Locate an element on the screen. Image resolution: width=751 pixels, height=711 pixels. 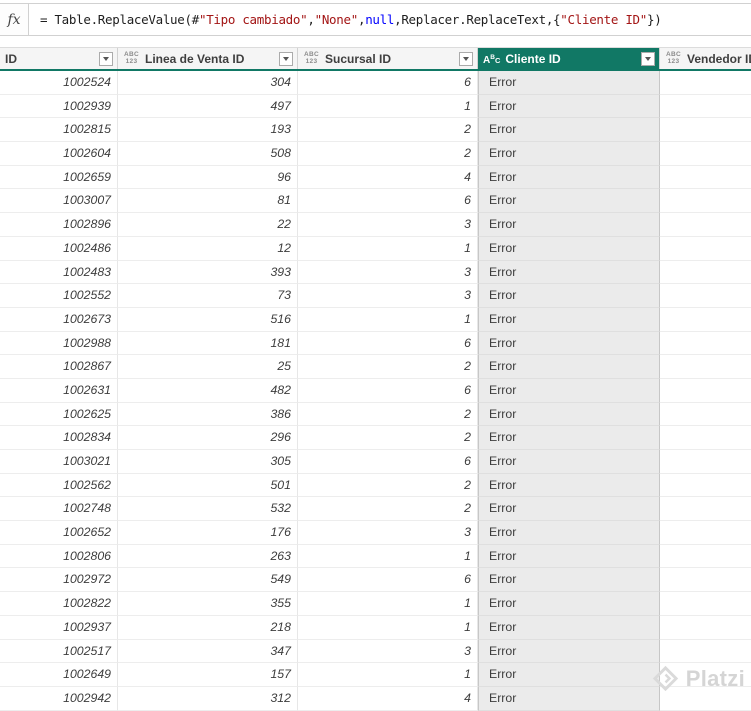
cell: 1002939 is located at coordinates (59, 106).